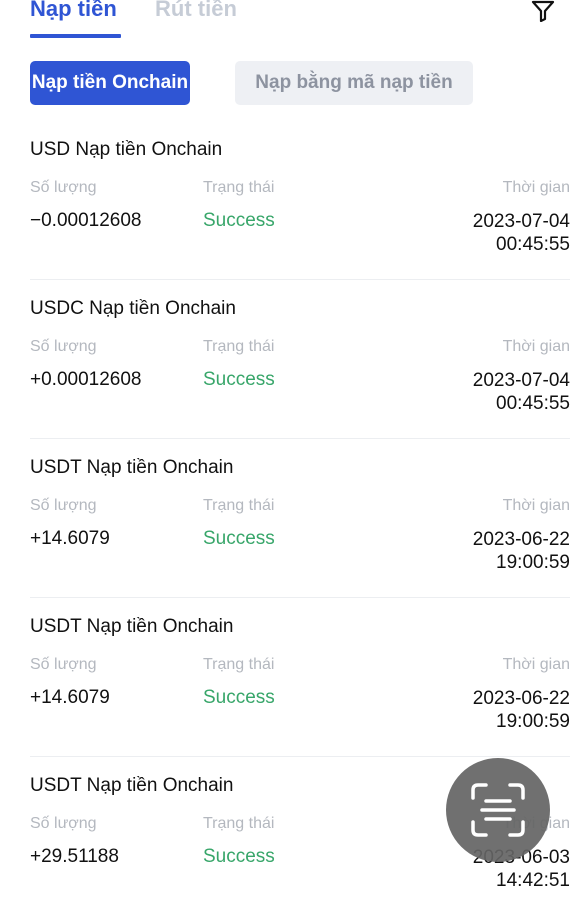 The image size is (571, 915). I want to click on tab-withdraw: Rút tiền, so click(196, 11).